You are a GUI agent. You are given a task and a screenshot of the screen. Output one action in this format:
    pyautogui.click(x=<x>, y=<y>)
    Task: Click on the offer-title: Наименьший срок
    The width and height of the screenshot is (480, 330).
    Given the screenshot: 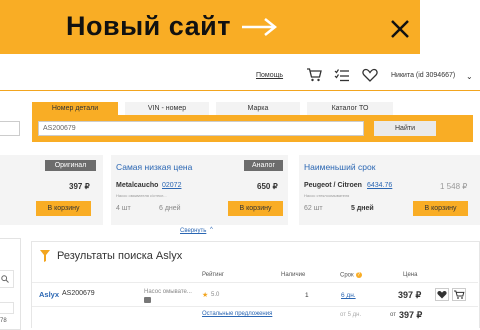 What is the action you would take?
    pyautogui.click(x=340, y=167)
    